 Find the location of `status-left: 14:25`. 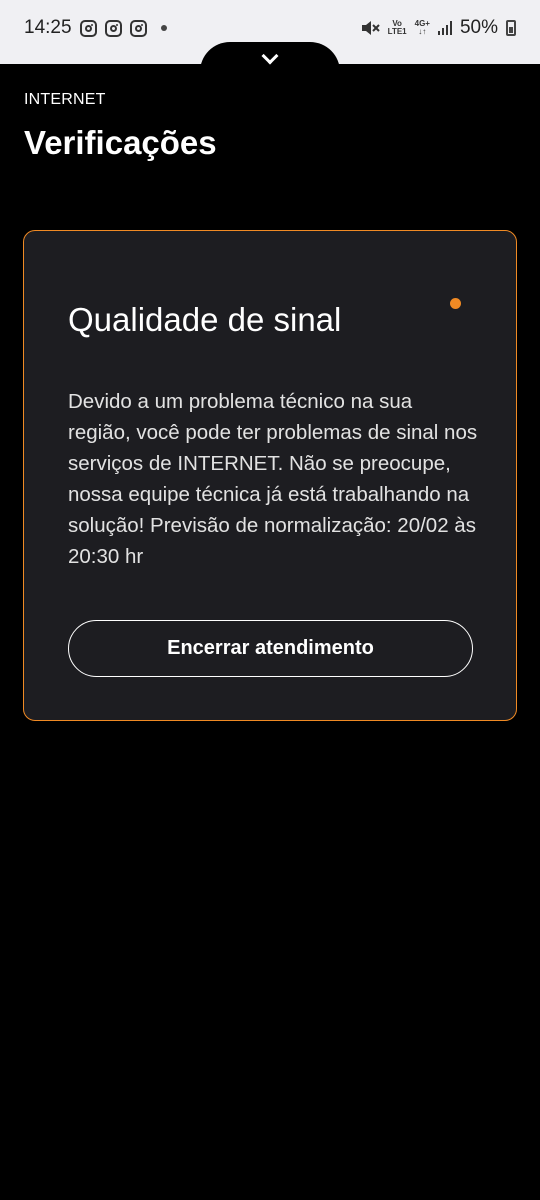

status-left: 14:25 is located at coordinates (95, 28).